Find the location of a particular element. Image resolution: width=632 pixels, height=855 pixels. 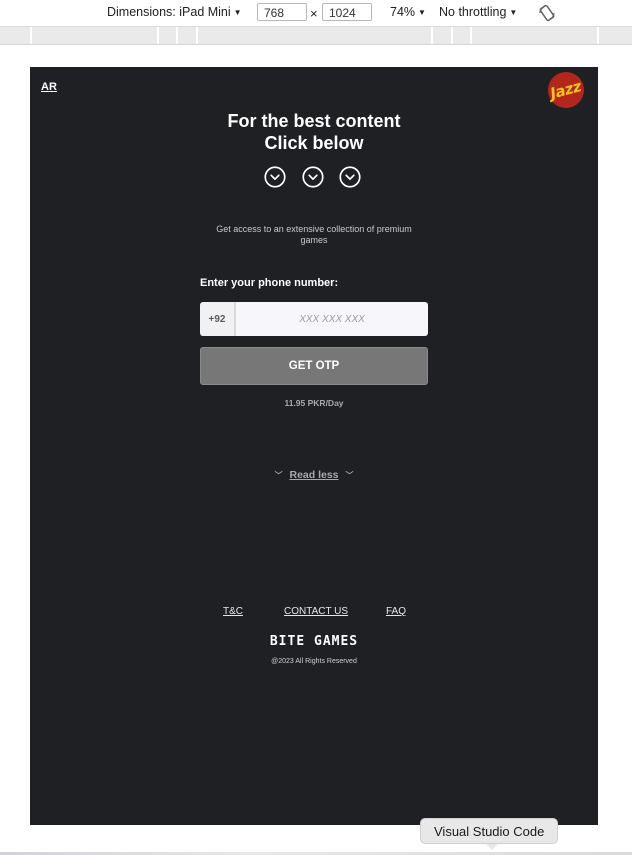

copyright-text: @2023 All Rights Reserved is located at coordinates (314, 661).